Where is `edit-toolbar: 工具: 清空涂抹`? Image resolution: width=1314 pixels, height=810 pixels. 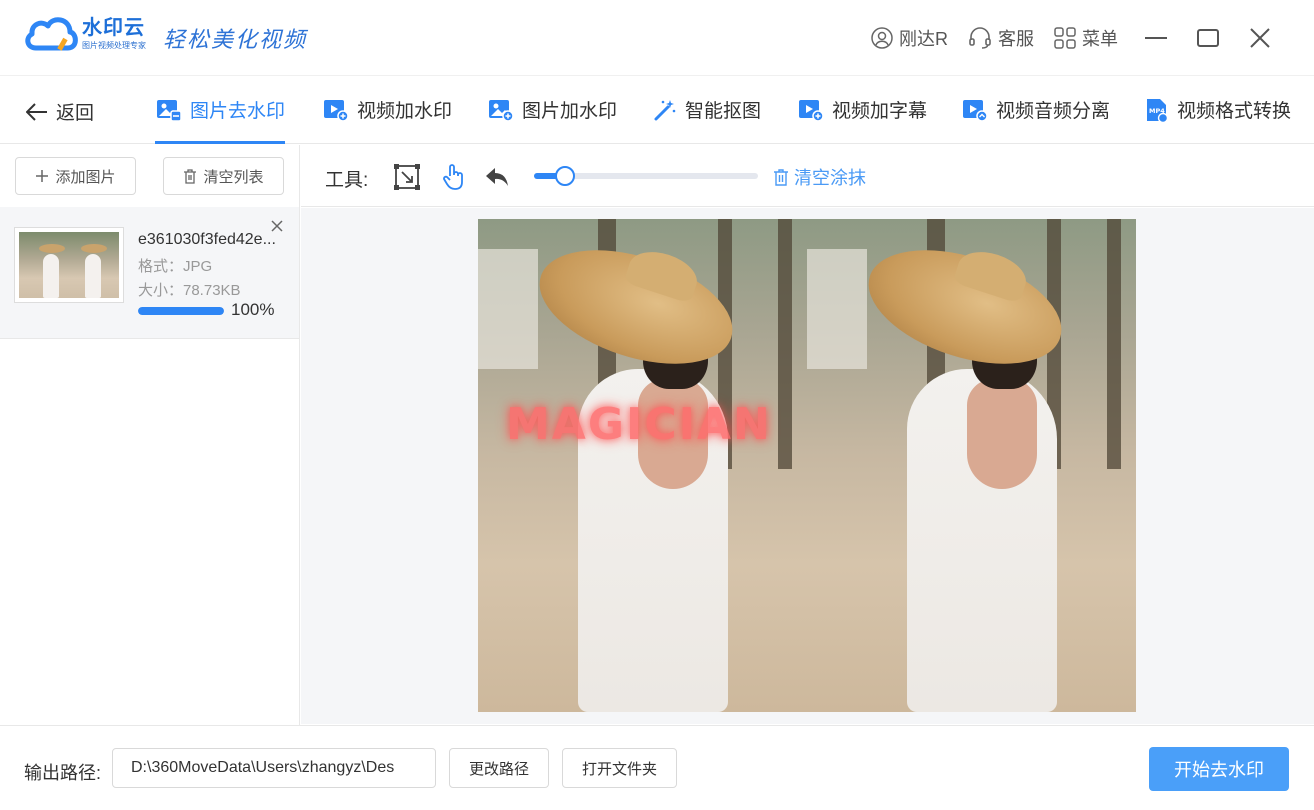
edit-toolbar: 工具: 清空涂抹 is located at coordinates (807, 176).